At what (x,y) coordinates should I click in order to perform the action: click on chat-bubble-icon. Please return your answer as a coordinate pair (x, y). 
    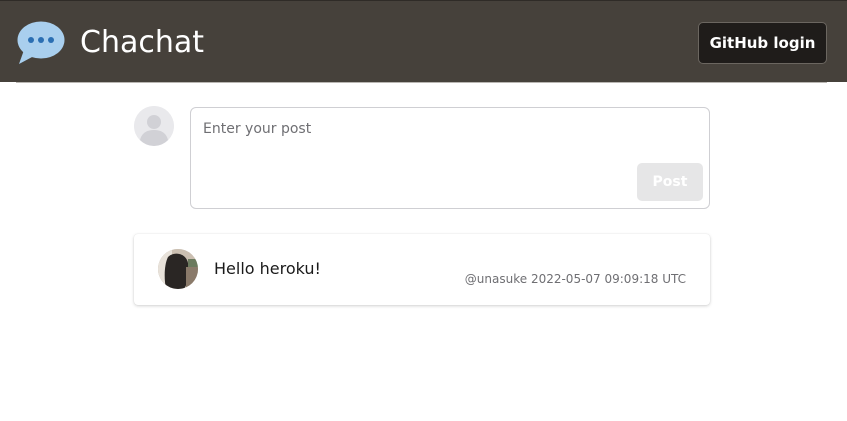
    Looking at the image, I should click on (40, 43).